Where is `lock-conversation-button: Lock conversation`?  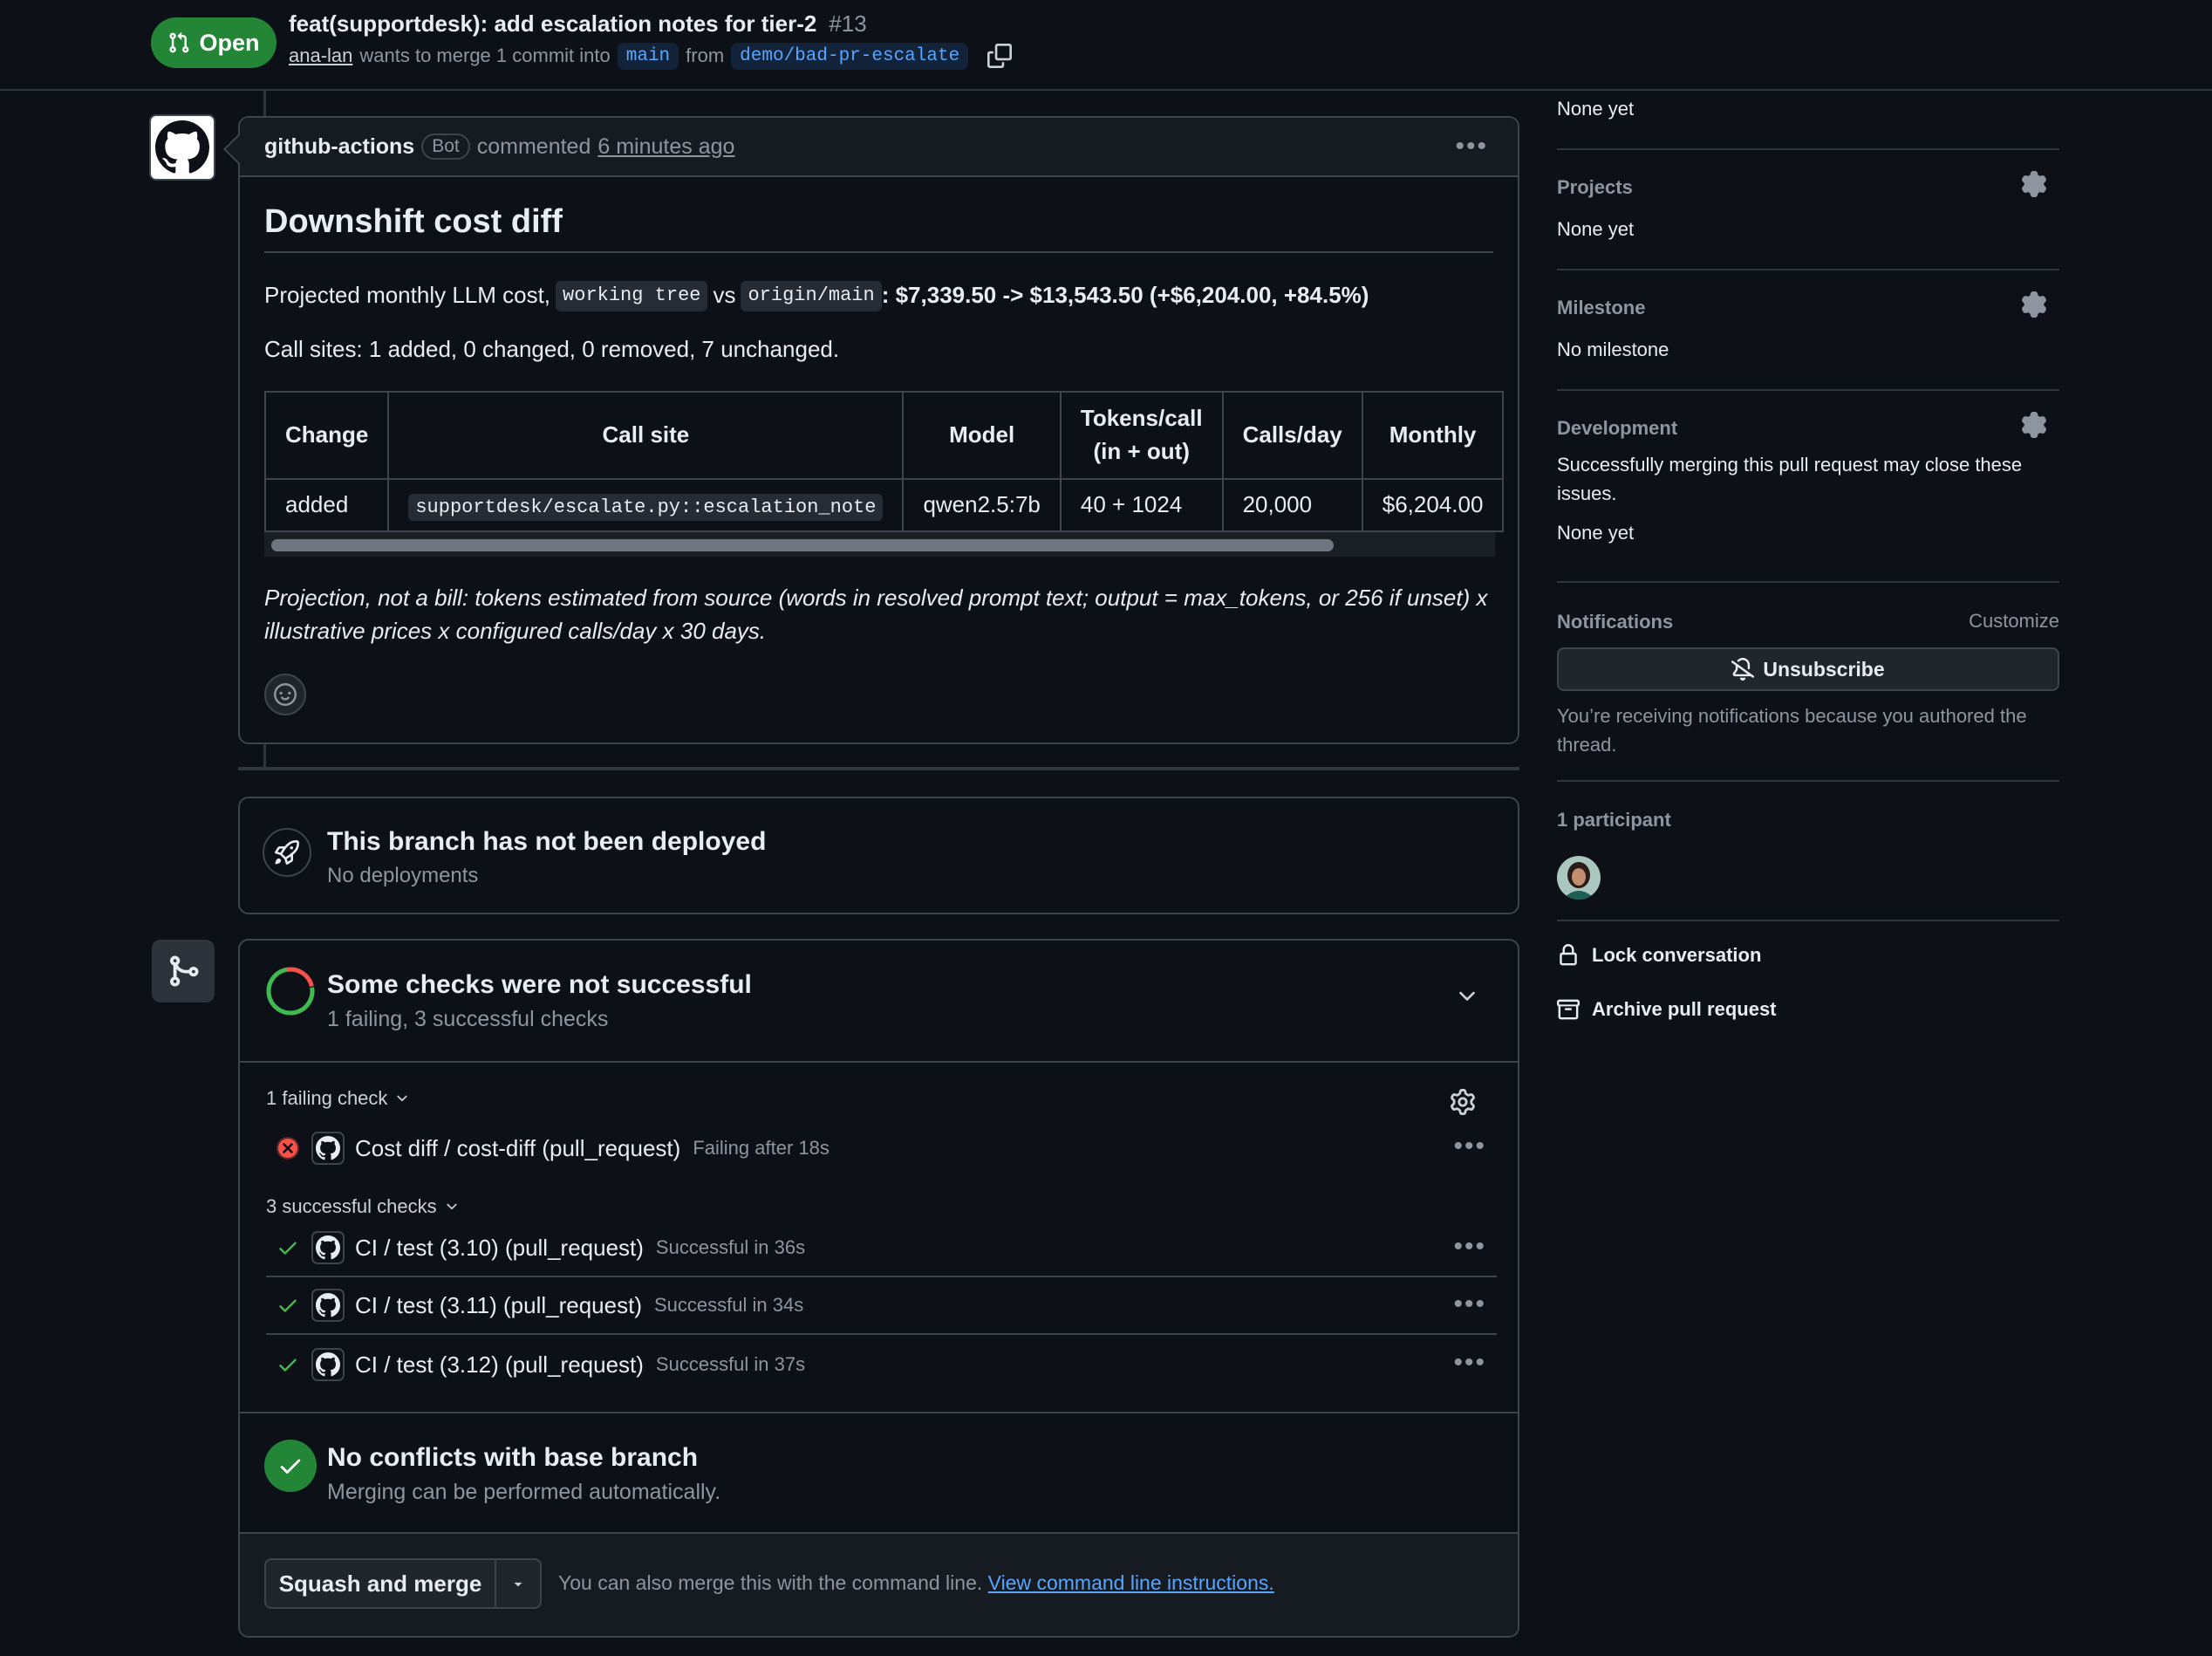 lock-conversation-button: Lock conversation is located at coordinates (1659, 955).